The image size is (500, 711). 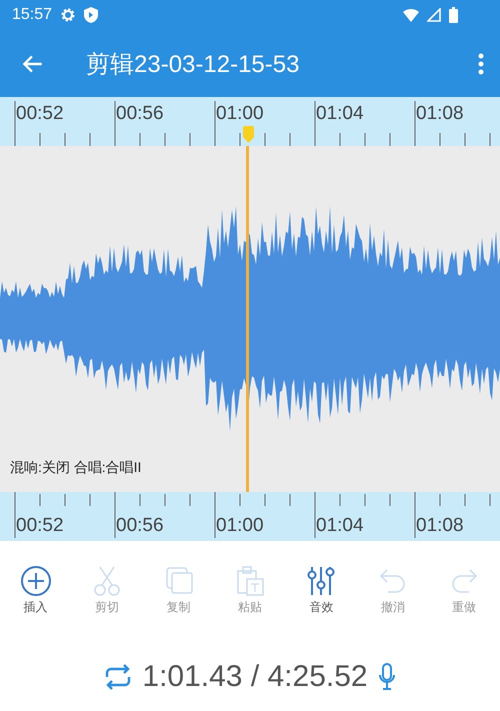 I want to click on more-icon, so click(x=481, y=64).